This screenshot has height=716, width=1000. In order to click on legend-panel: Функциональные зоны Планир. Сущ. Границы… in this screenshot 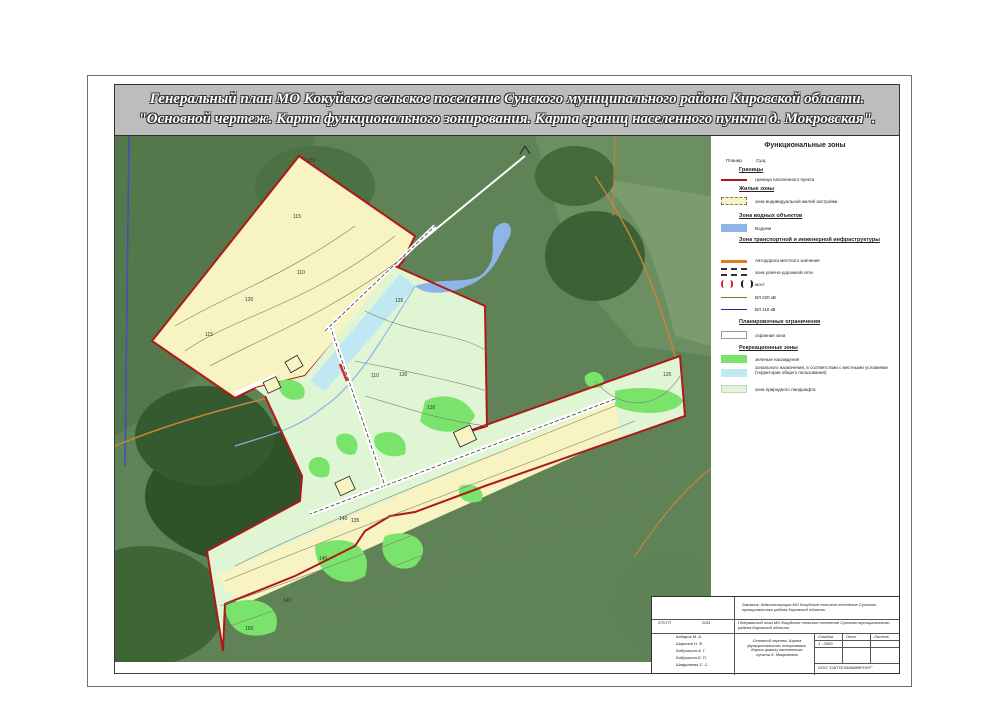, I will do `click(805, 366)`.